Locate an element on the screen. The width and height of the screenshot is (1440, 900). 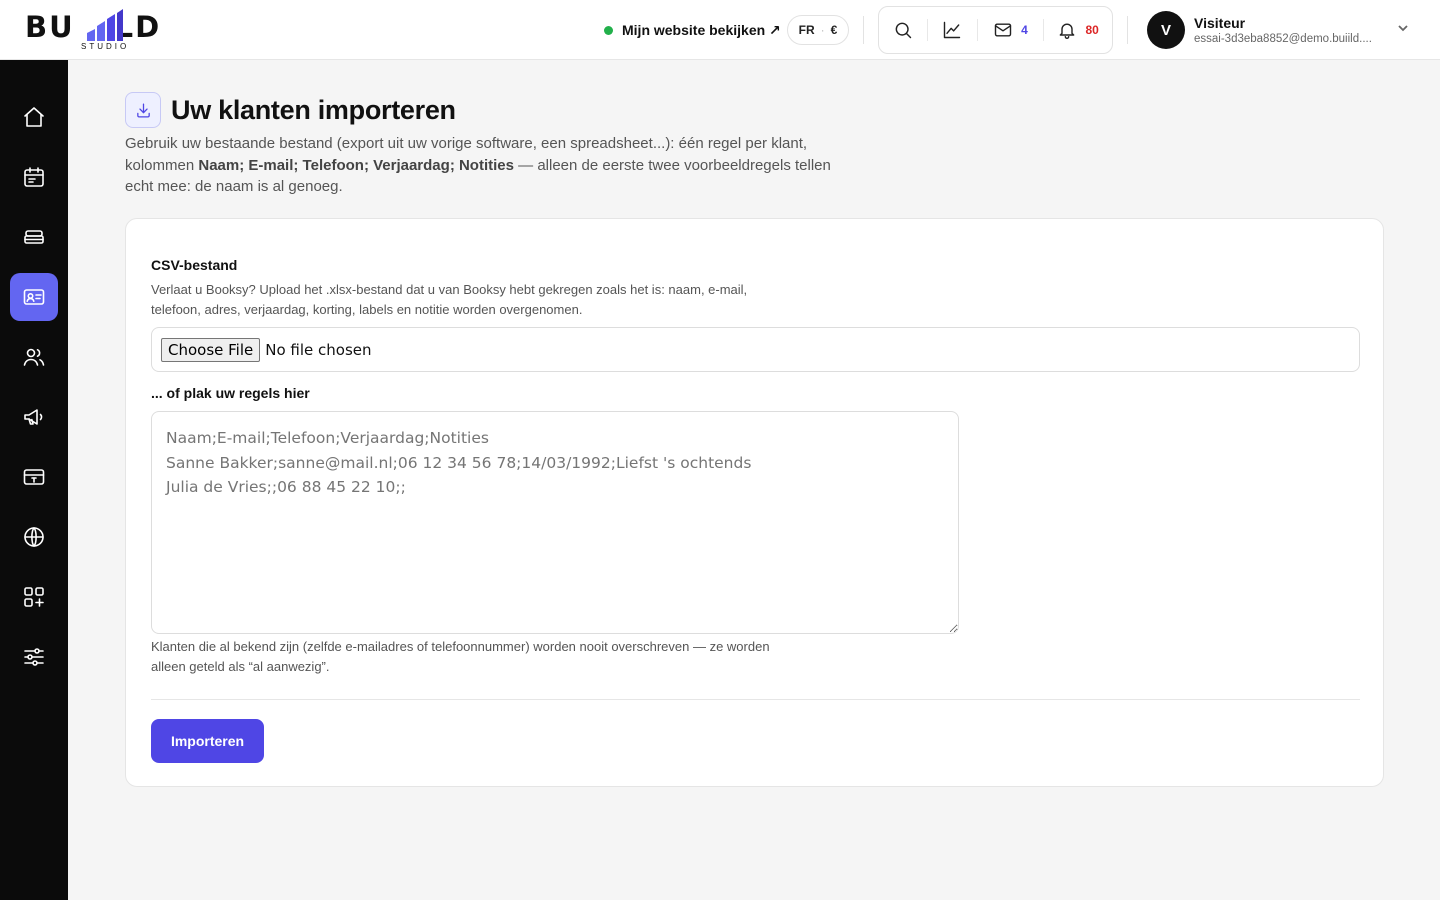
paste-lines-textarea is located at coordinates (555, 522).